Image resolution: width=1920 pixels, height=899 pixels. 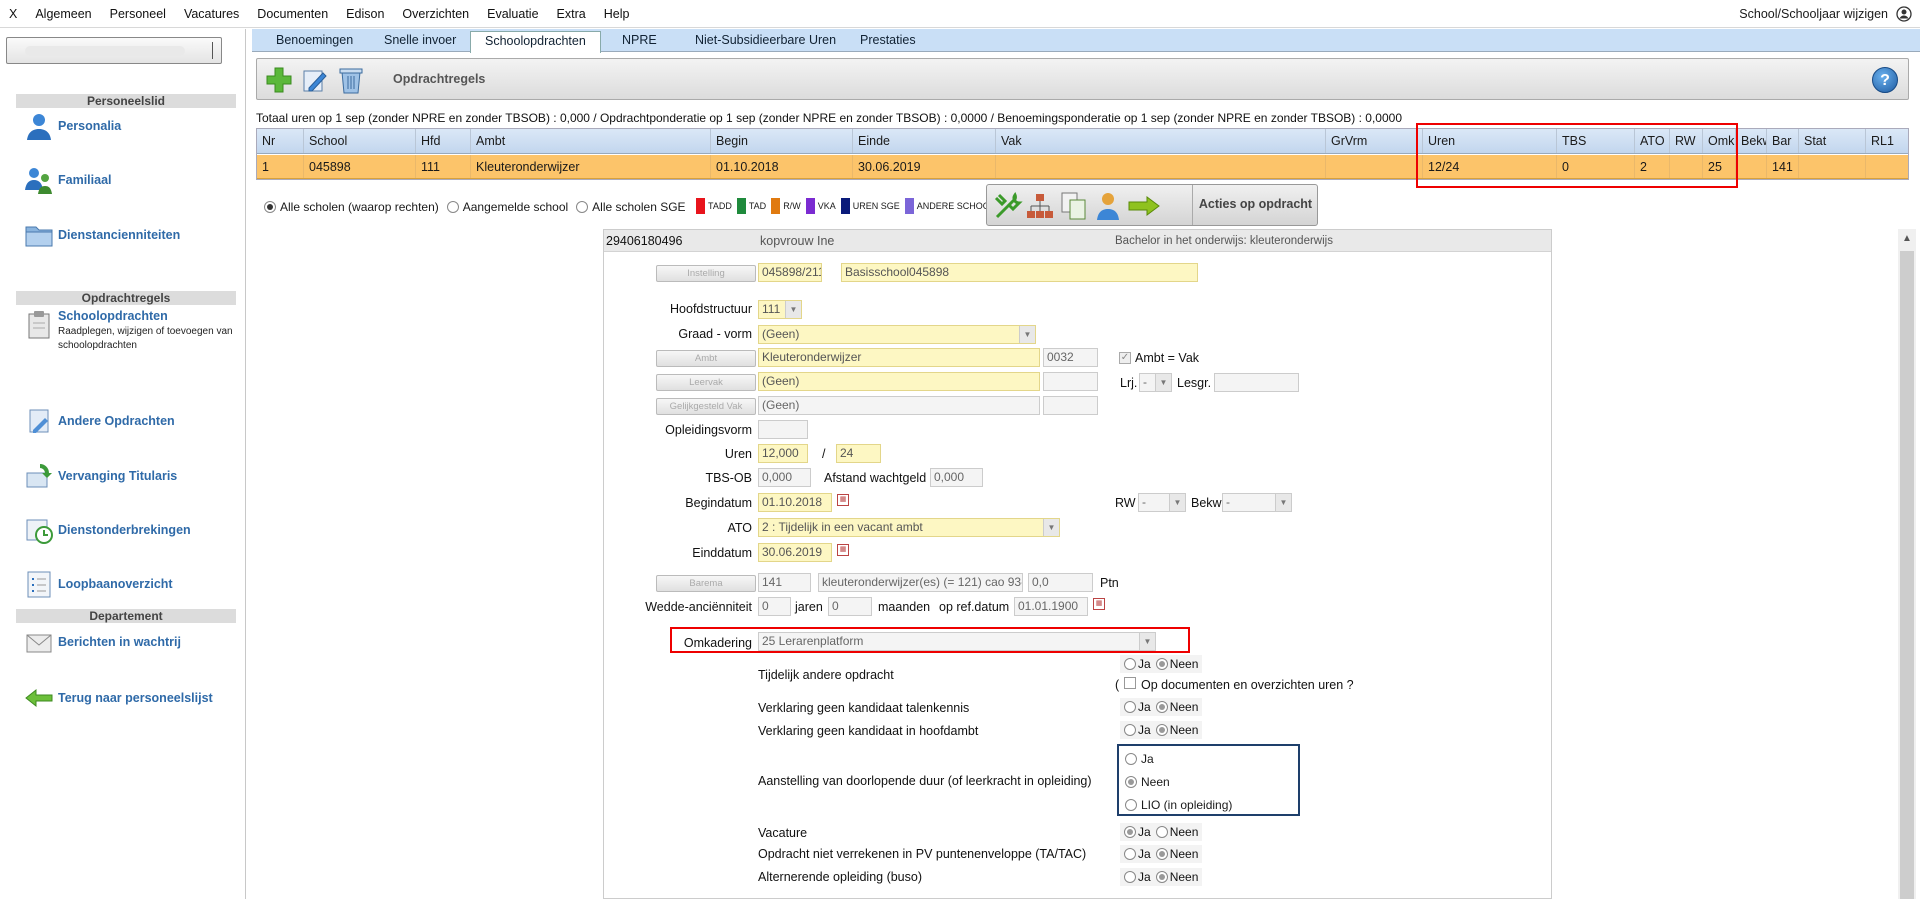 What do you see at coordinates (360, 141) in the screenshot?
I see `col-school: School` at bounding box center [360, 141].